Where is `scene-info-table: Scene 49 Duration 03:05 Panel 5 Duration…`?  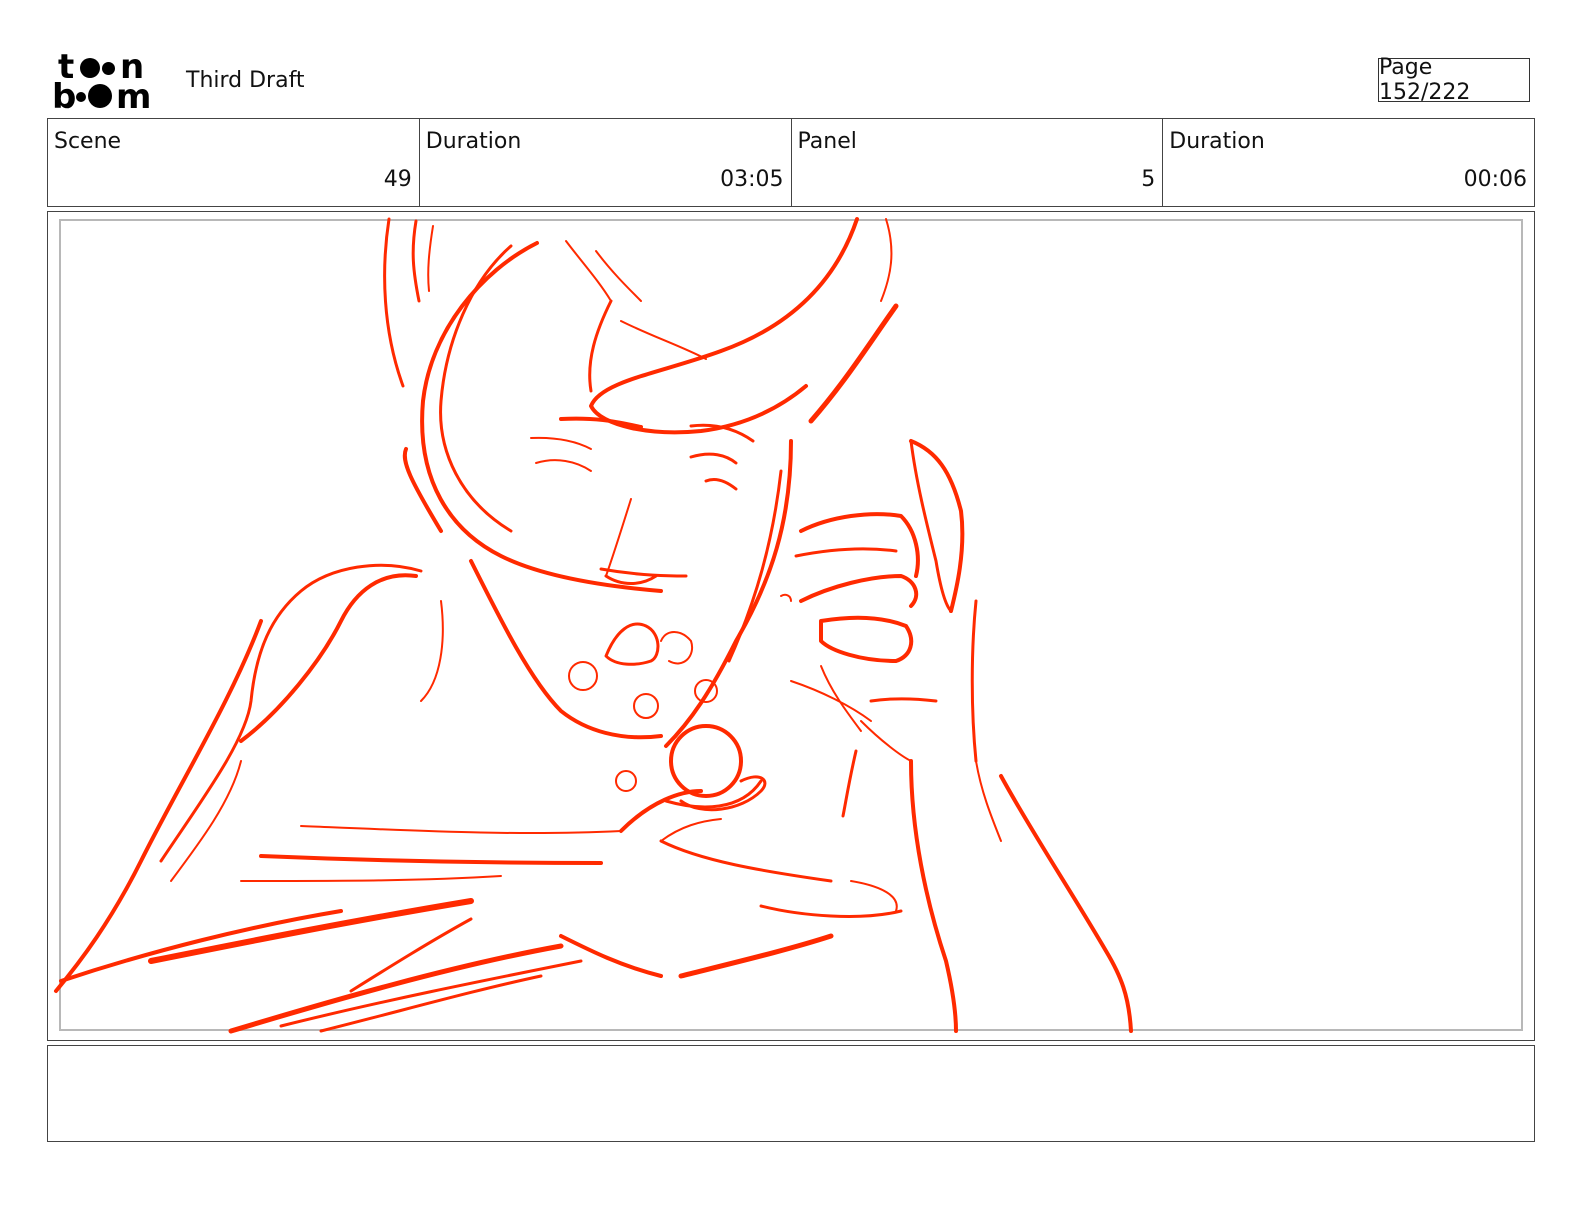 scene-info-table: Scene 49 Duration 03:05 Panel 5 Duration… is located at coordinates (791, 162).